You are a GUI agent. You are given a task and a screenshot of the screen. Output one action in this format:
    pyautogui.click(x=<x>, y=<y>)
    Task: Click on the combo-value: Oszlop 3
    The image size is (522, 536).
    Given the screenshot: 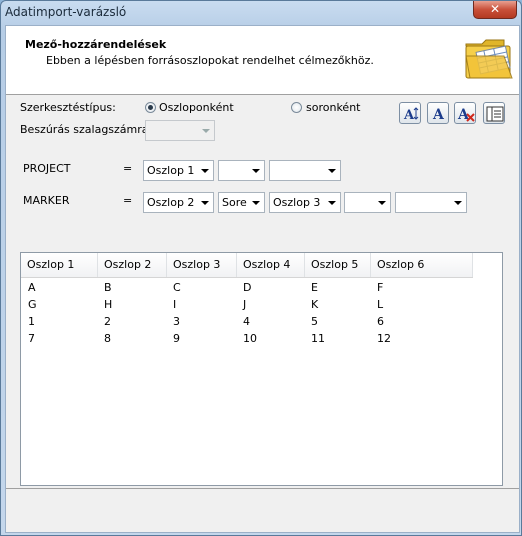 What is the action you would take?
    pyautogui.click(x=297, y=202)
    